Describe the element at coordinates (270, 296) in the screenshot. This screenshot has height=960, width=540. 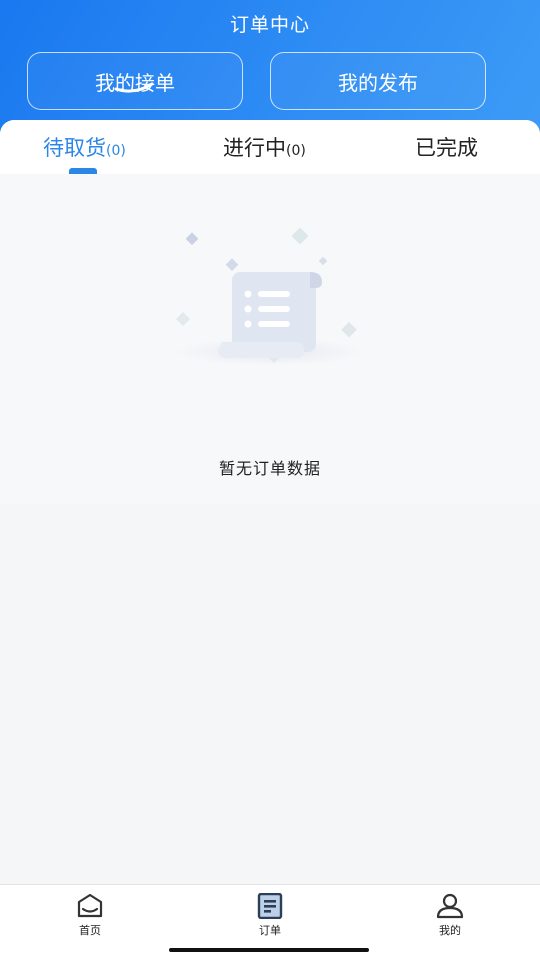
I see `empty-document-icon` at that location.